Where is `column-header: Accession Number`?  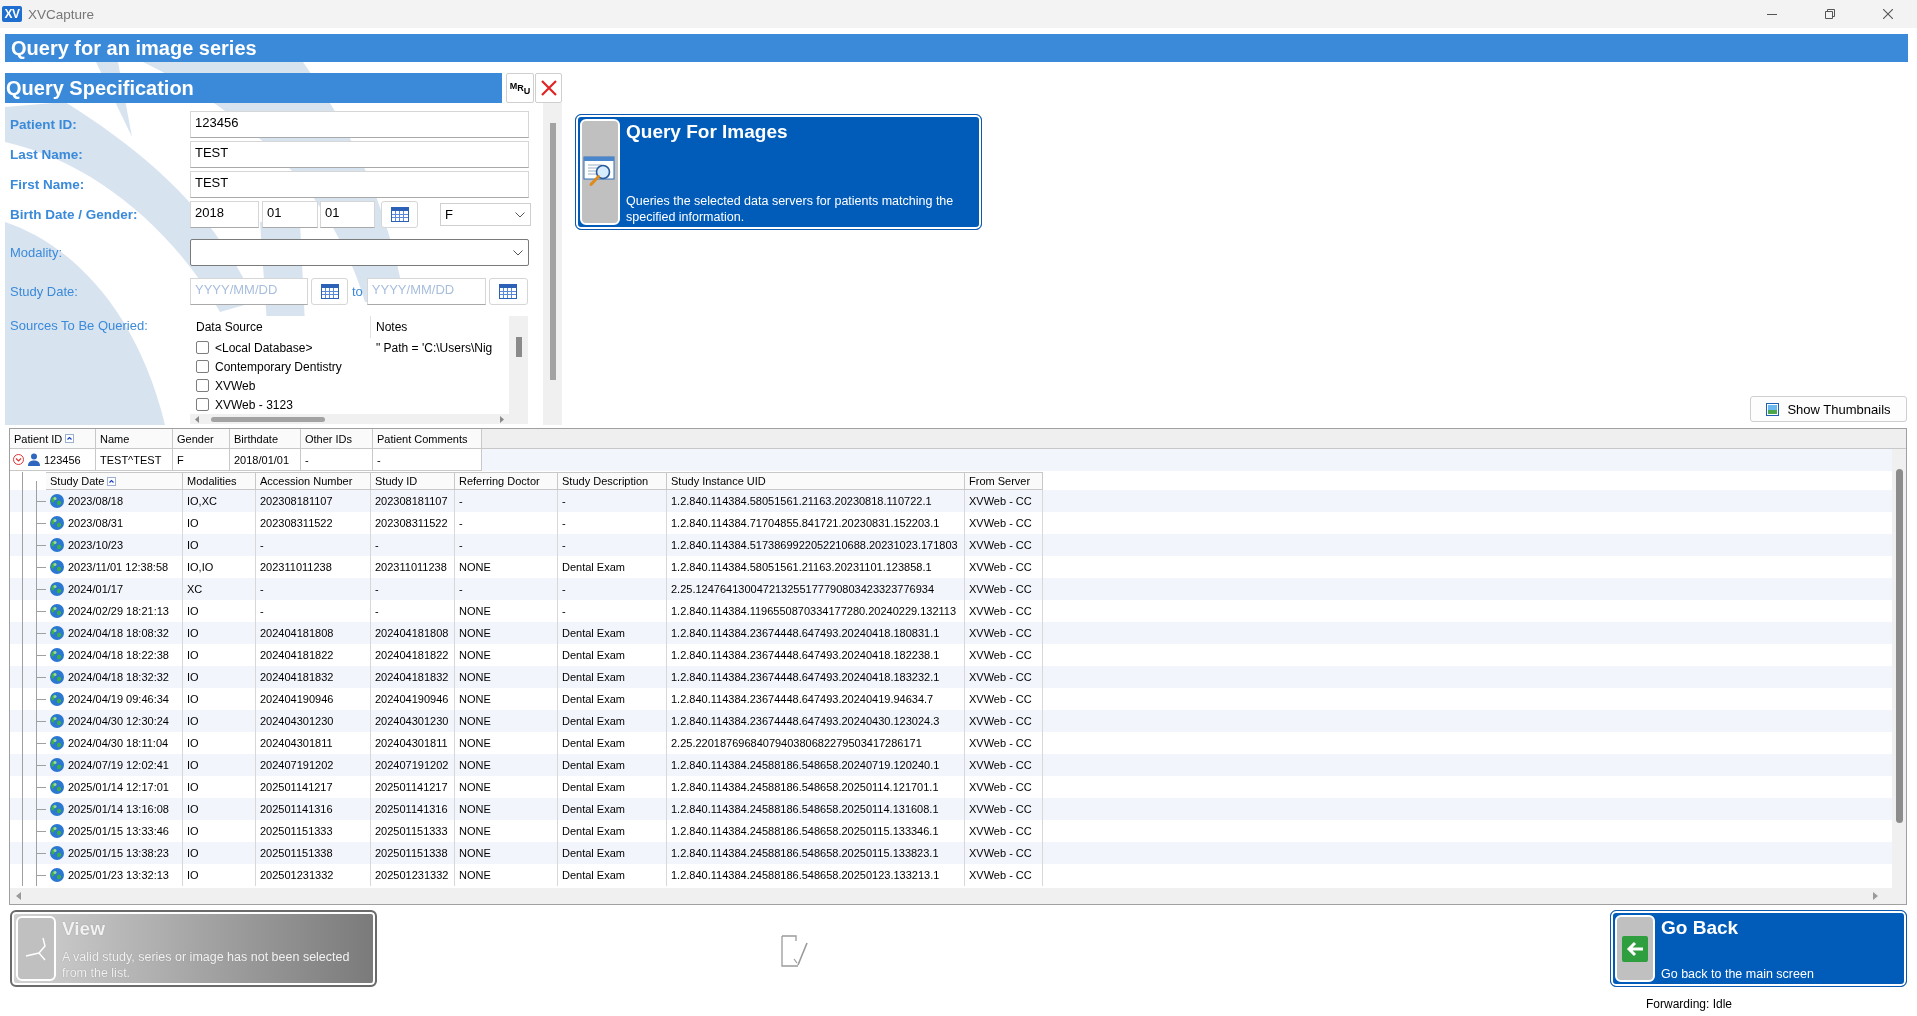
column-header: Accession Number is located at coordinates (313, 481).